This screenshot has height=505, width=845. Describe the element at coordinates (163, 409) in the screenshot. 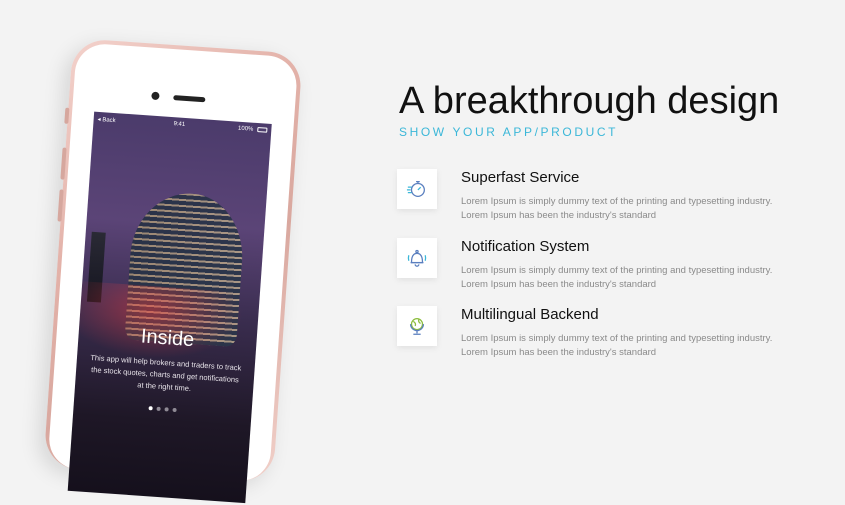

I see `page-indicator` at that location.